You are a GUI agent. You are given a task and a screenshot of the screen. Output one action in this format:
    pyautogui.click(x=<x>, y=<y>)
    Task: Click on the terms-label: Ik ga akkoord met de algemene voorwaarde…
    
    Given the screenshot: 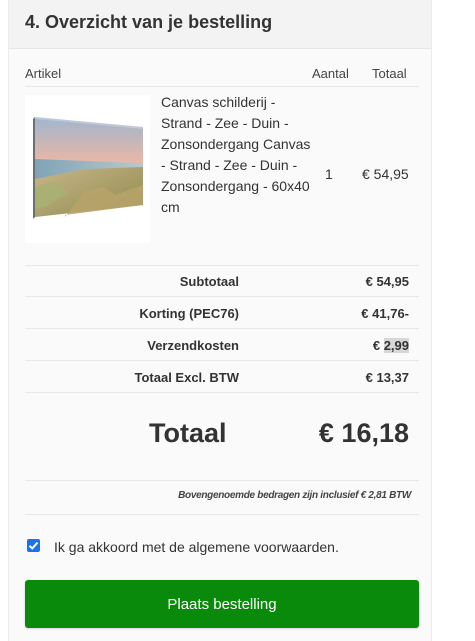 What is the action you would take?
    pyautogui.click(x=196, y=547)
    